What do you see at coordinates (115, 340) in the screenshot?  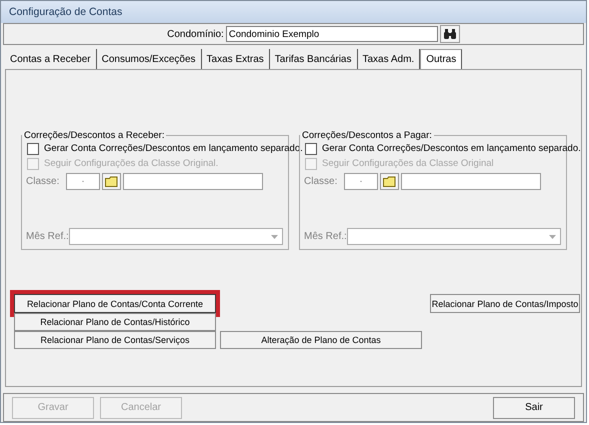 I see `action-button: Relacionar Plano de Contas/Serviços` at bounding box center [115, 340].